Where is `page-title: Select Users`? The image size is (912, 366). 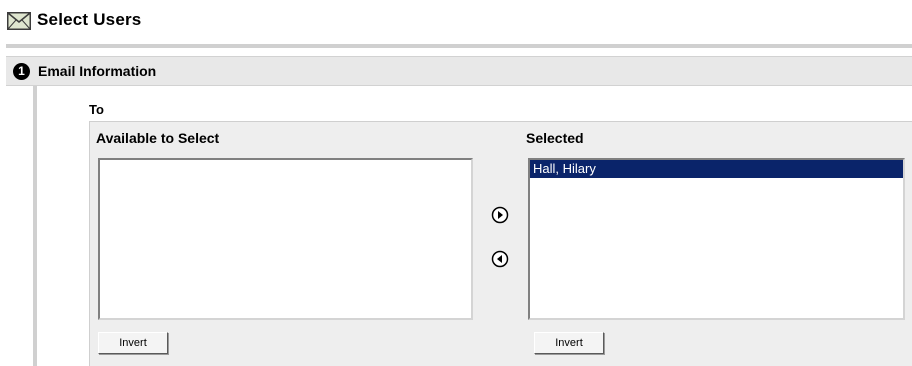
page-title: Select Users is located at coordinates (89, 19).